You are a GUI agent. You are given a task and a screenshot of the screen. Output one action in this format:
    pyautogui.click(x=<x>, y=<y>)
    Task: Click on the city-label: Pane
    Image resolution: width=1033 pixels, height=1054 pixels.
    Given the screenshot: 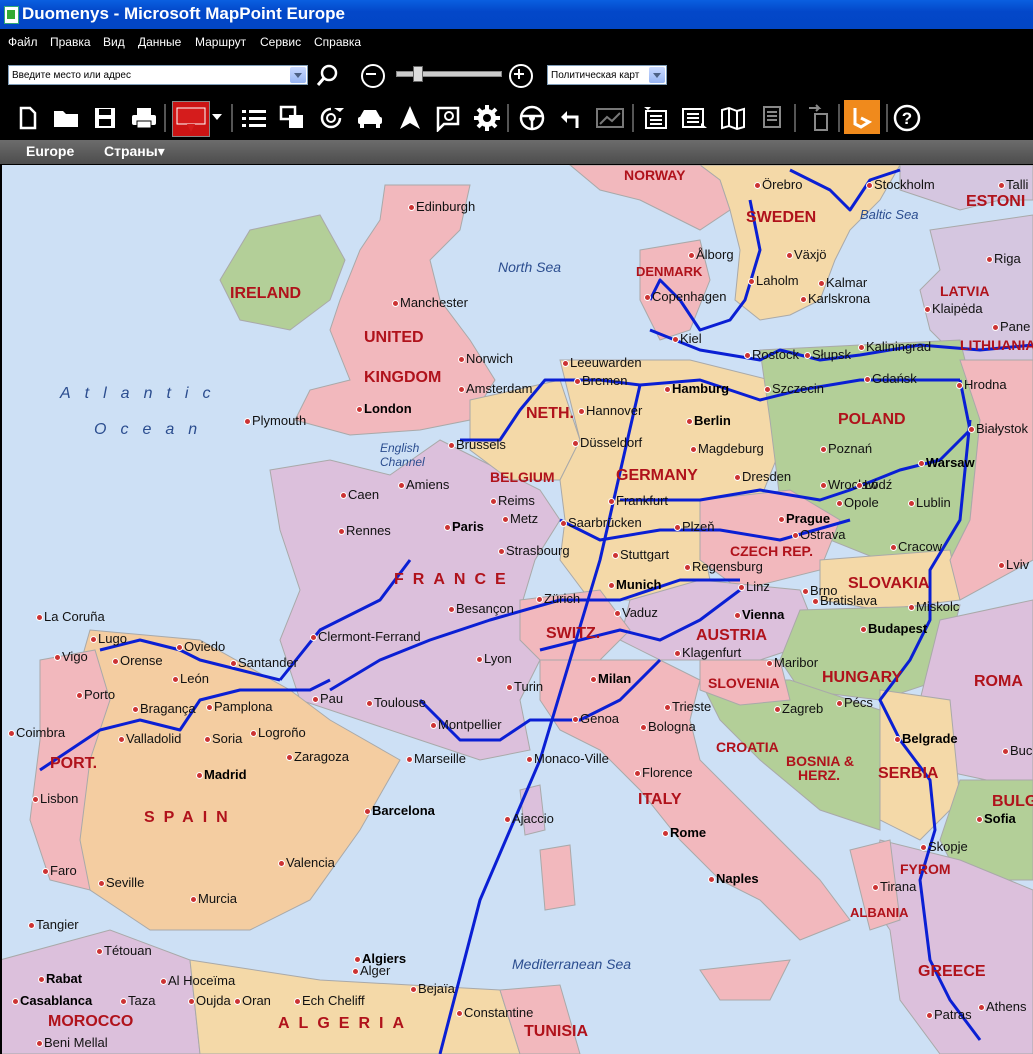 What is the action you would take?
    pyautogui.click(x=1015, y=326)
    